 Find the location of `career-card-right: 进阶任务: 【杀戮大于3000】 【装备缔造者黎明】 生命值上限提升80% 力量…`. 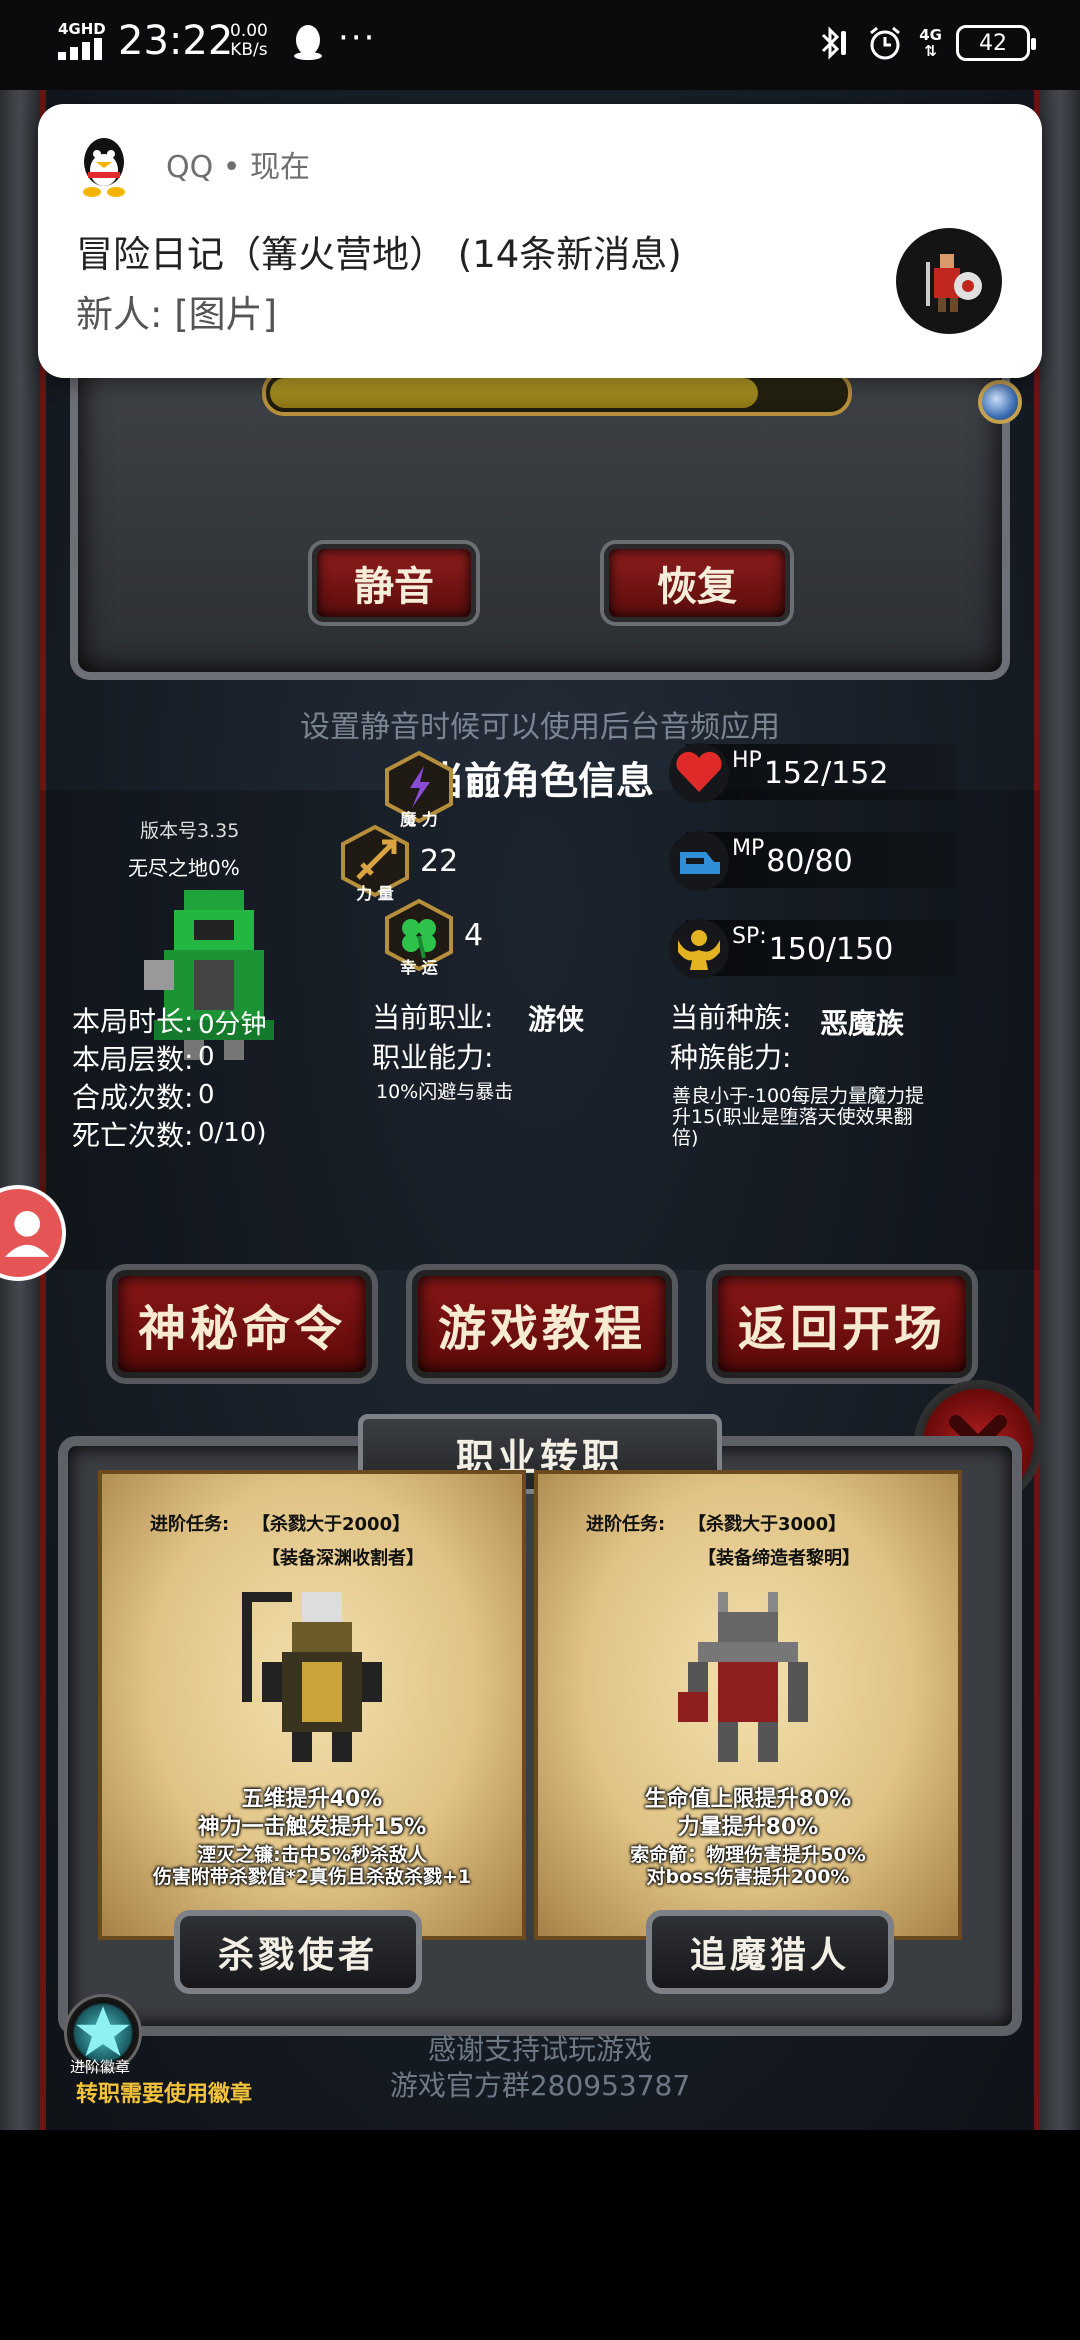

career-card-right: 进阶任务: 【杀戮大于3000】 【装备缔造者黎明】 生命值上限提升80% 力量… is located at coordinates (748, 1705).